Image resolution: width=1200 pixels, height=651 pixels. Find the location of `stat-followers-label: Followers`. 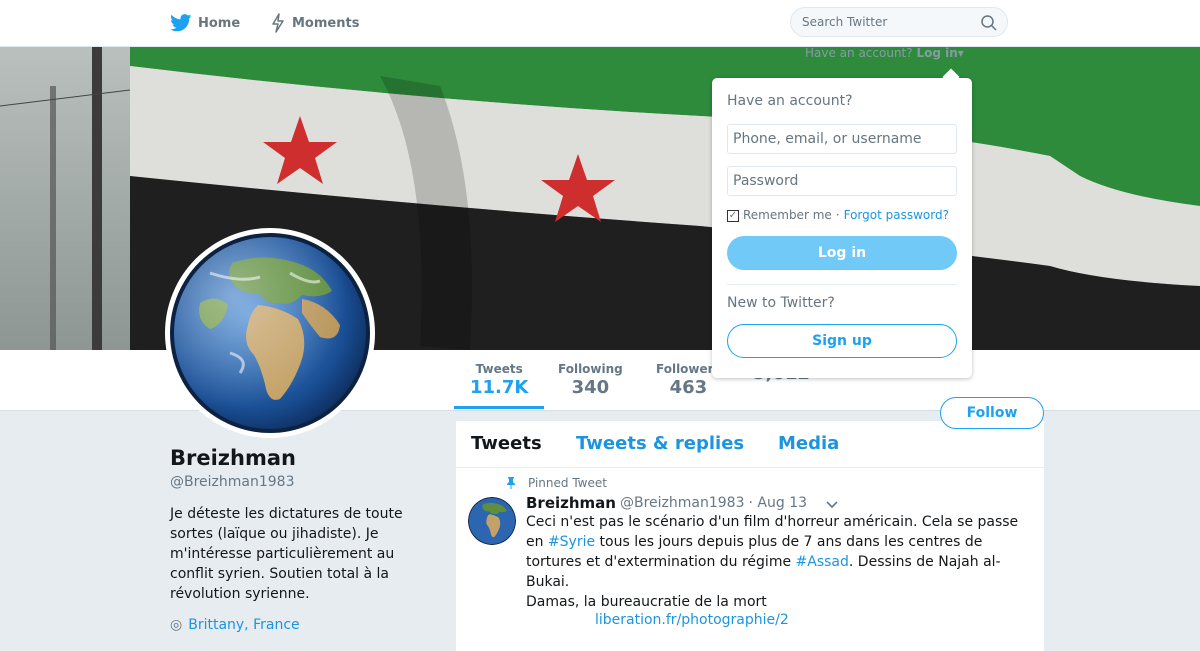

stat-followers-label: Followers is located at coordinates (688, 369).